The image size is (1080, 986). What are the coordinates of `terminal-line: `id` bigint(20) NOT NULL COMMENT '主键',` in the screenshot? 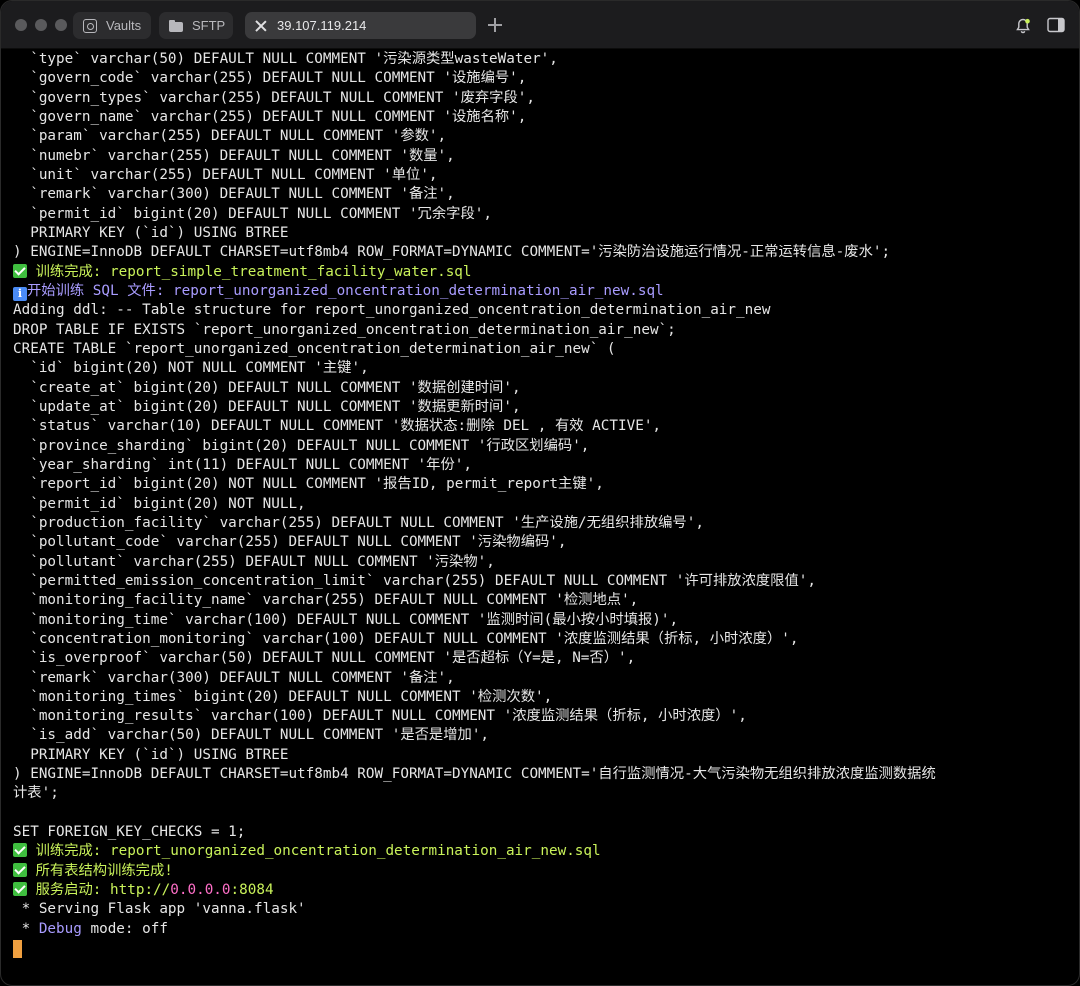 It's located at (540, 368).